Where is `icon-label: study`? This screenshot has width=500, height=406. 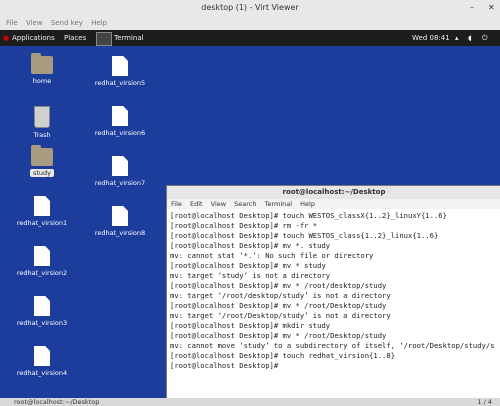 icon-label: study is located at coordinates (42, 173).